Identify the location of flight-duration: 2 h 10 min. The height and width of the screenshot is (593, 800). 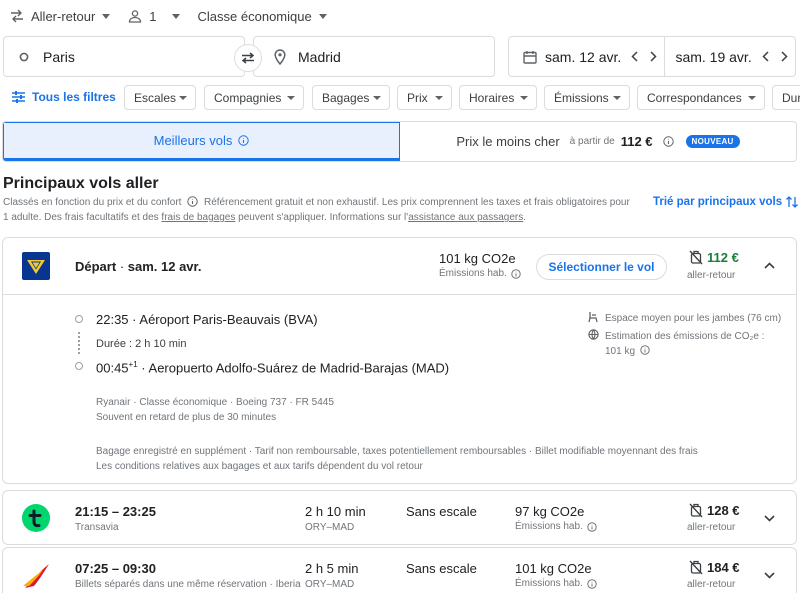
(335, 511).